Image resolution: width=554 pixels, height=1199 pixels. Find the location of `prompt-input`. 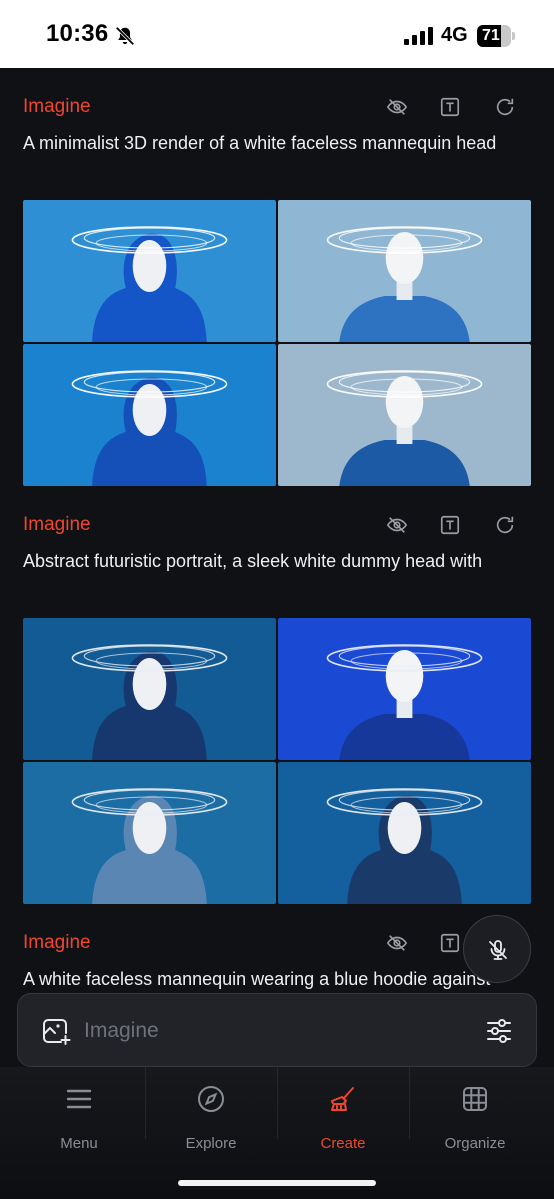

prompt-input is located at coordinates (274, 1031).